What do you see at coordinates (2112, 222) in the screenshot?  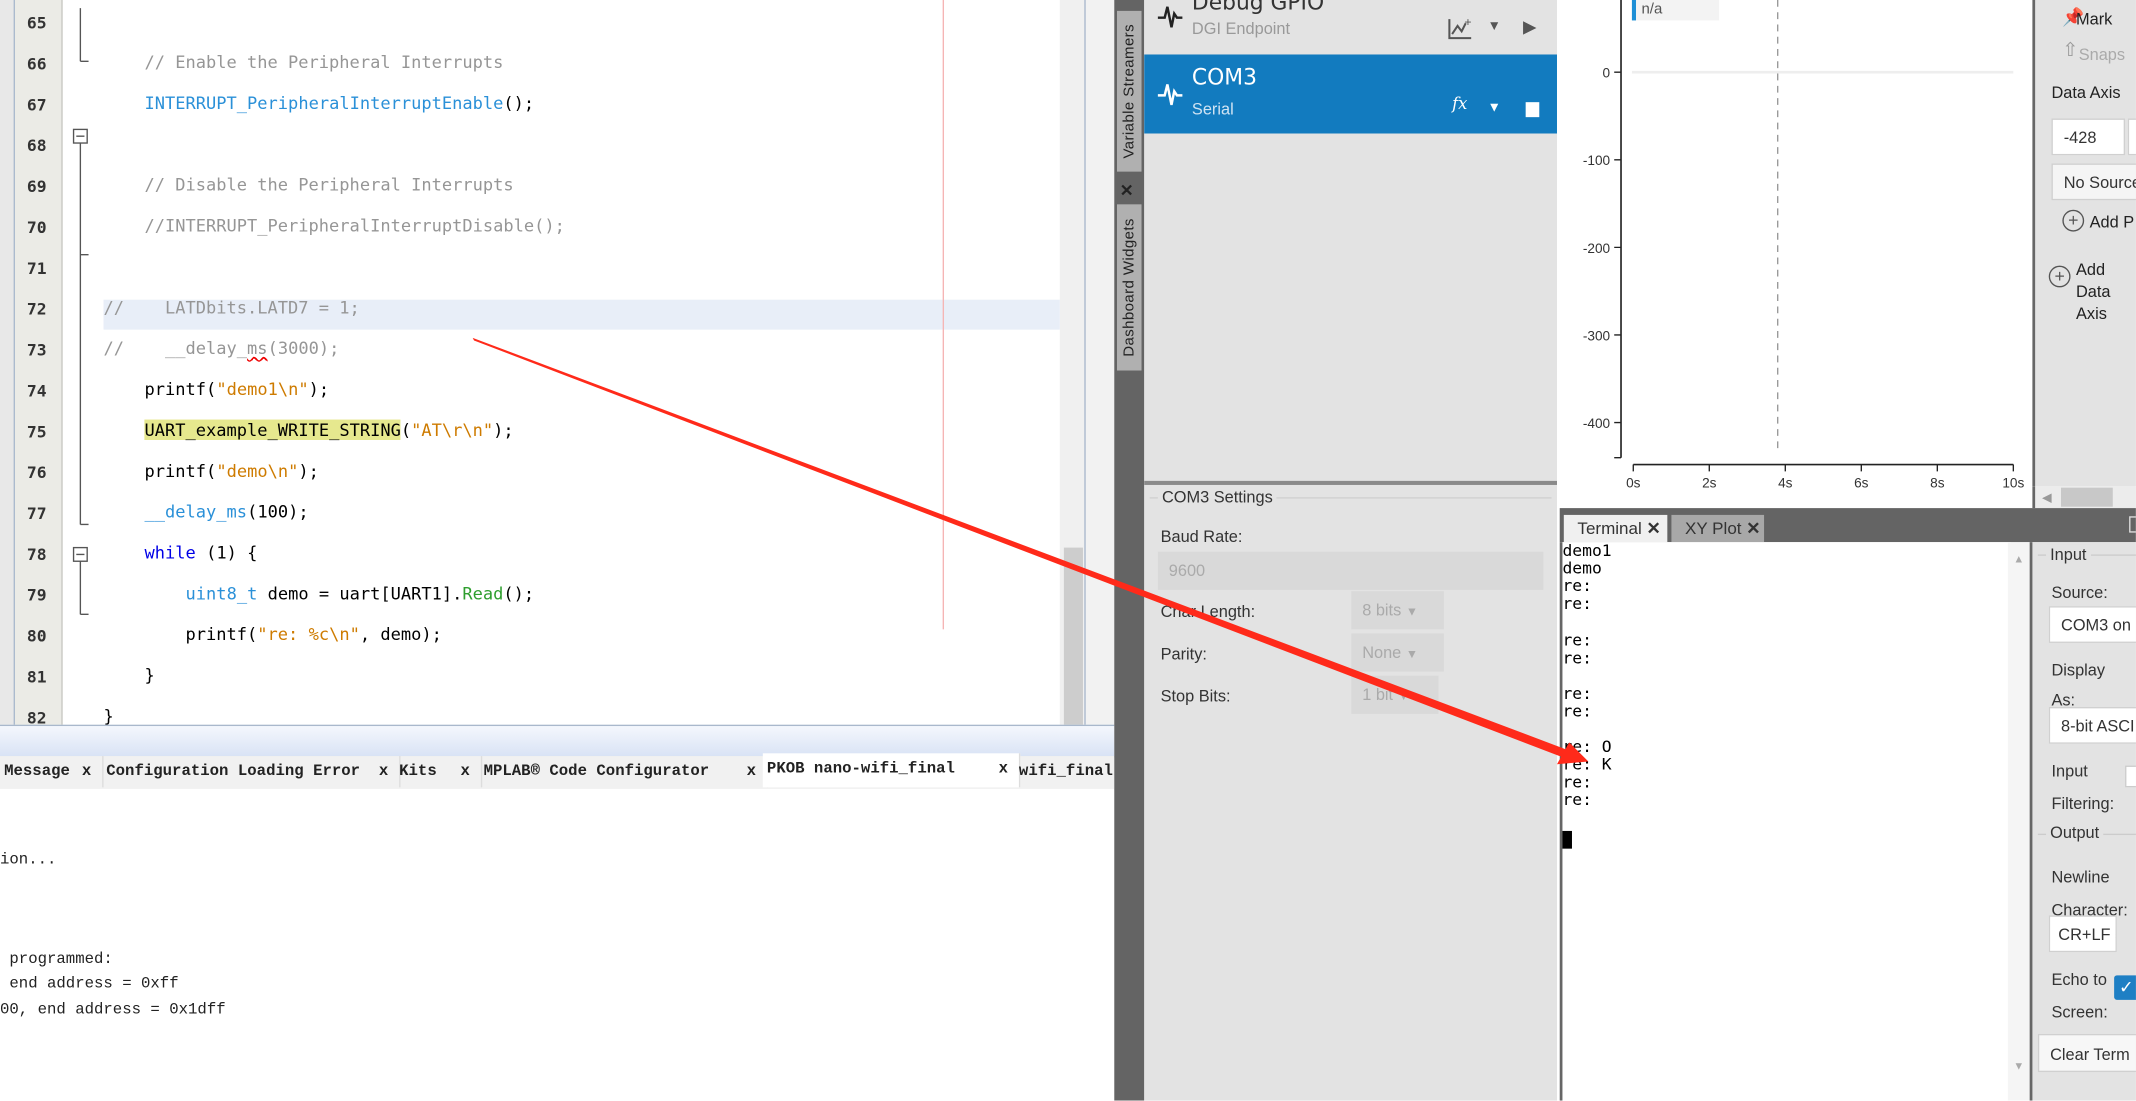 I see `add-plot-button: Add P` at bounding box center [2112, 222].